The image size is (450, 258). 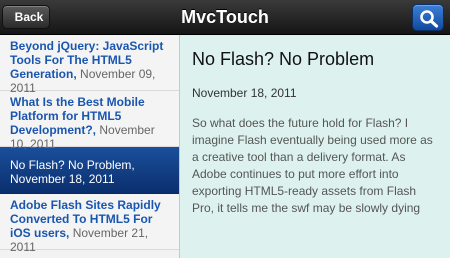 I want to click on app-title: MvcTouch, so click(x=225, y=17).